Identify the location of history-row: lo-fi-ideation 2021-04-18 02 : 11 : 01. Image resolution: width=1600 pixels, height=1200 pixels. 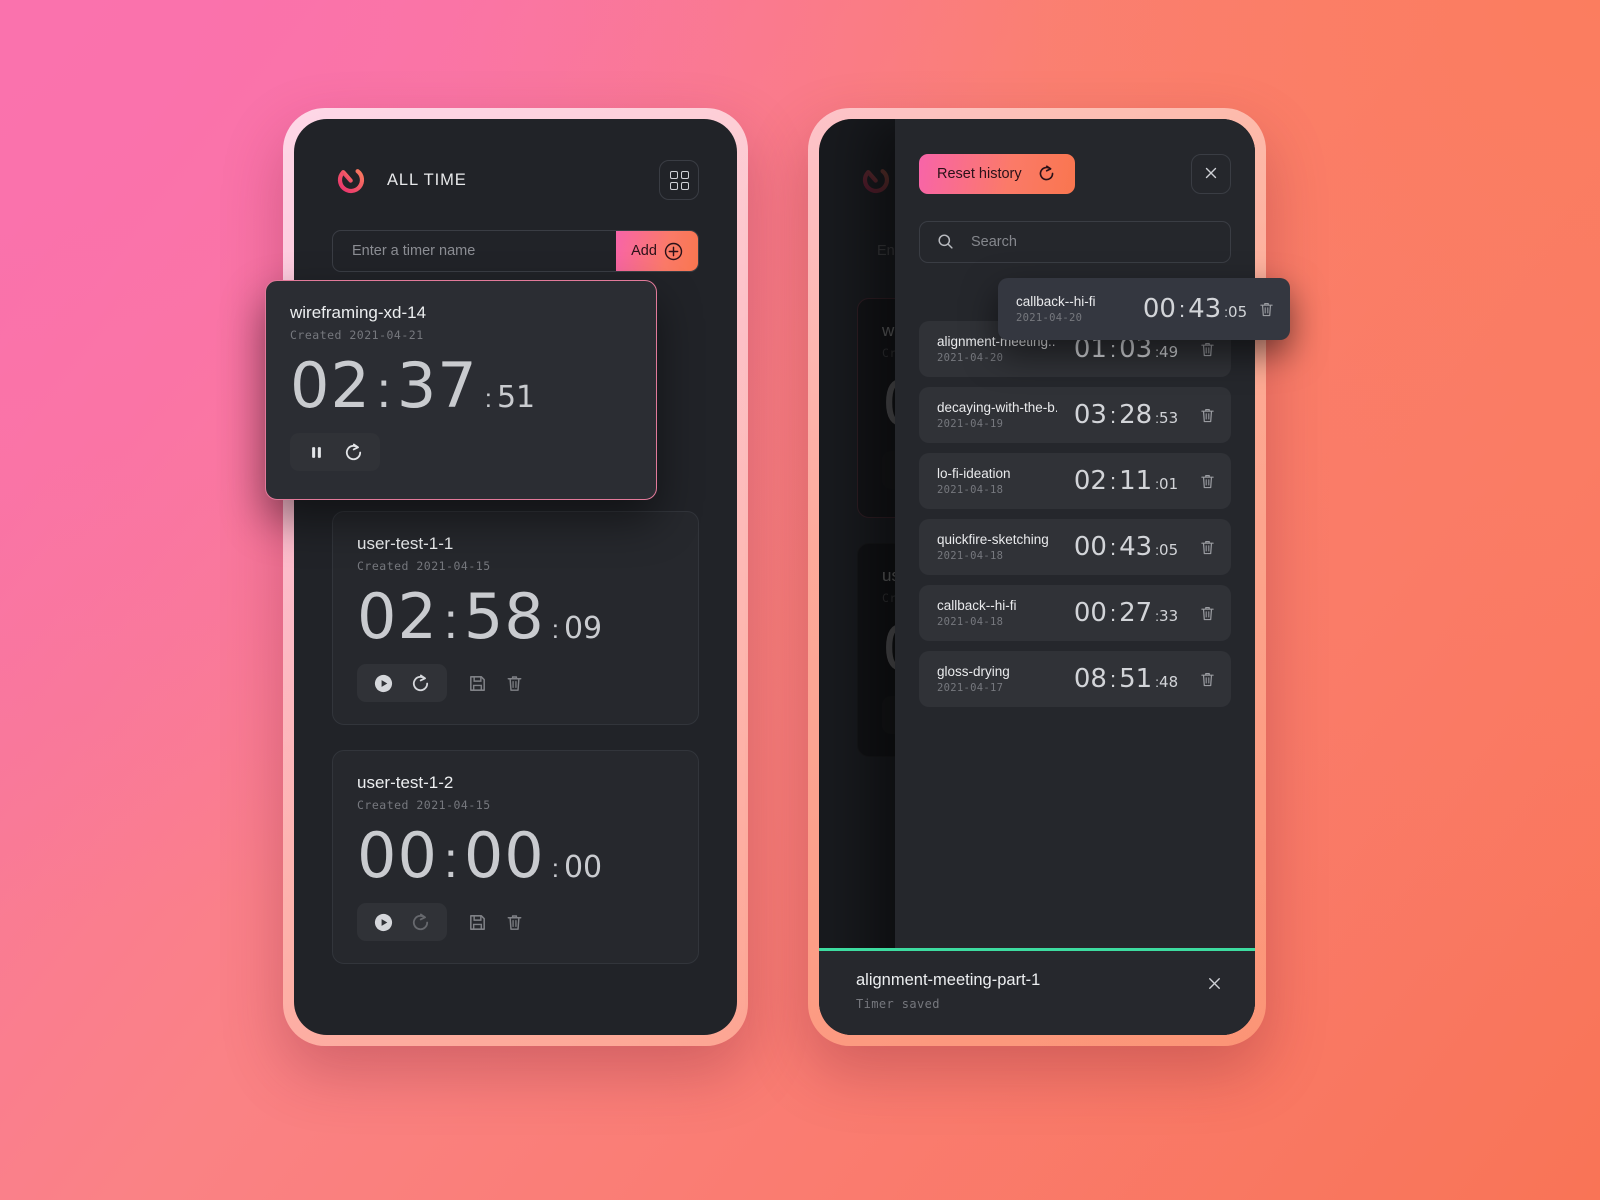
(1075, 481).